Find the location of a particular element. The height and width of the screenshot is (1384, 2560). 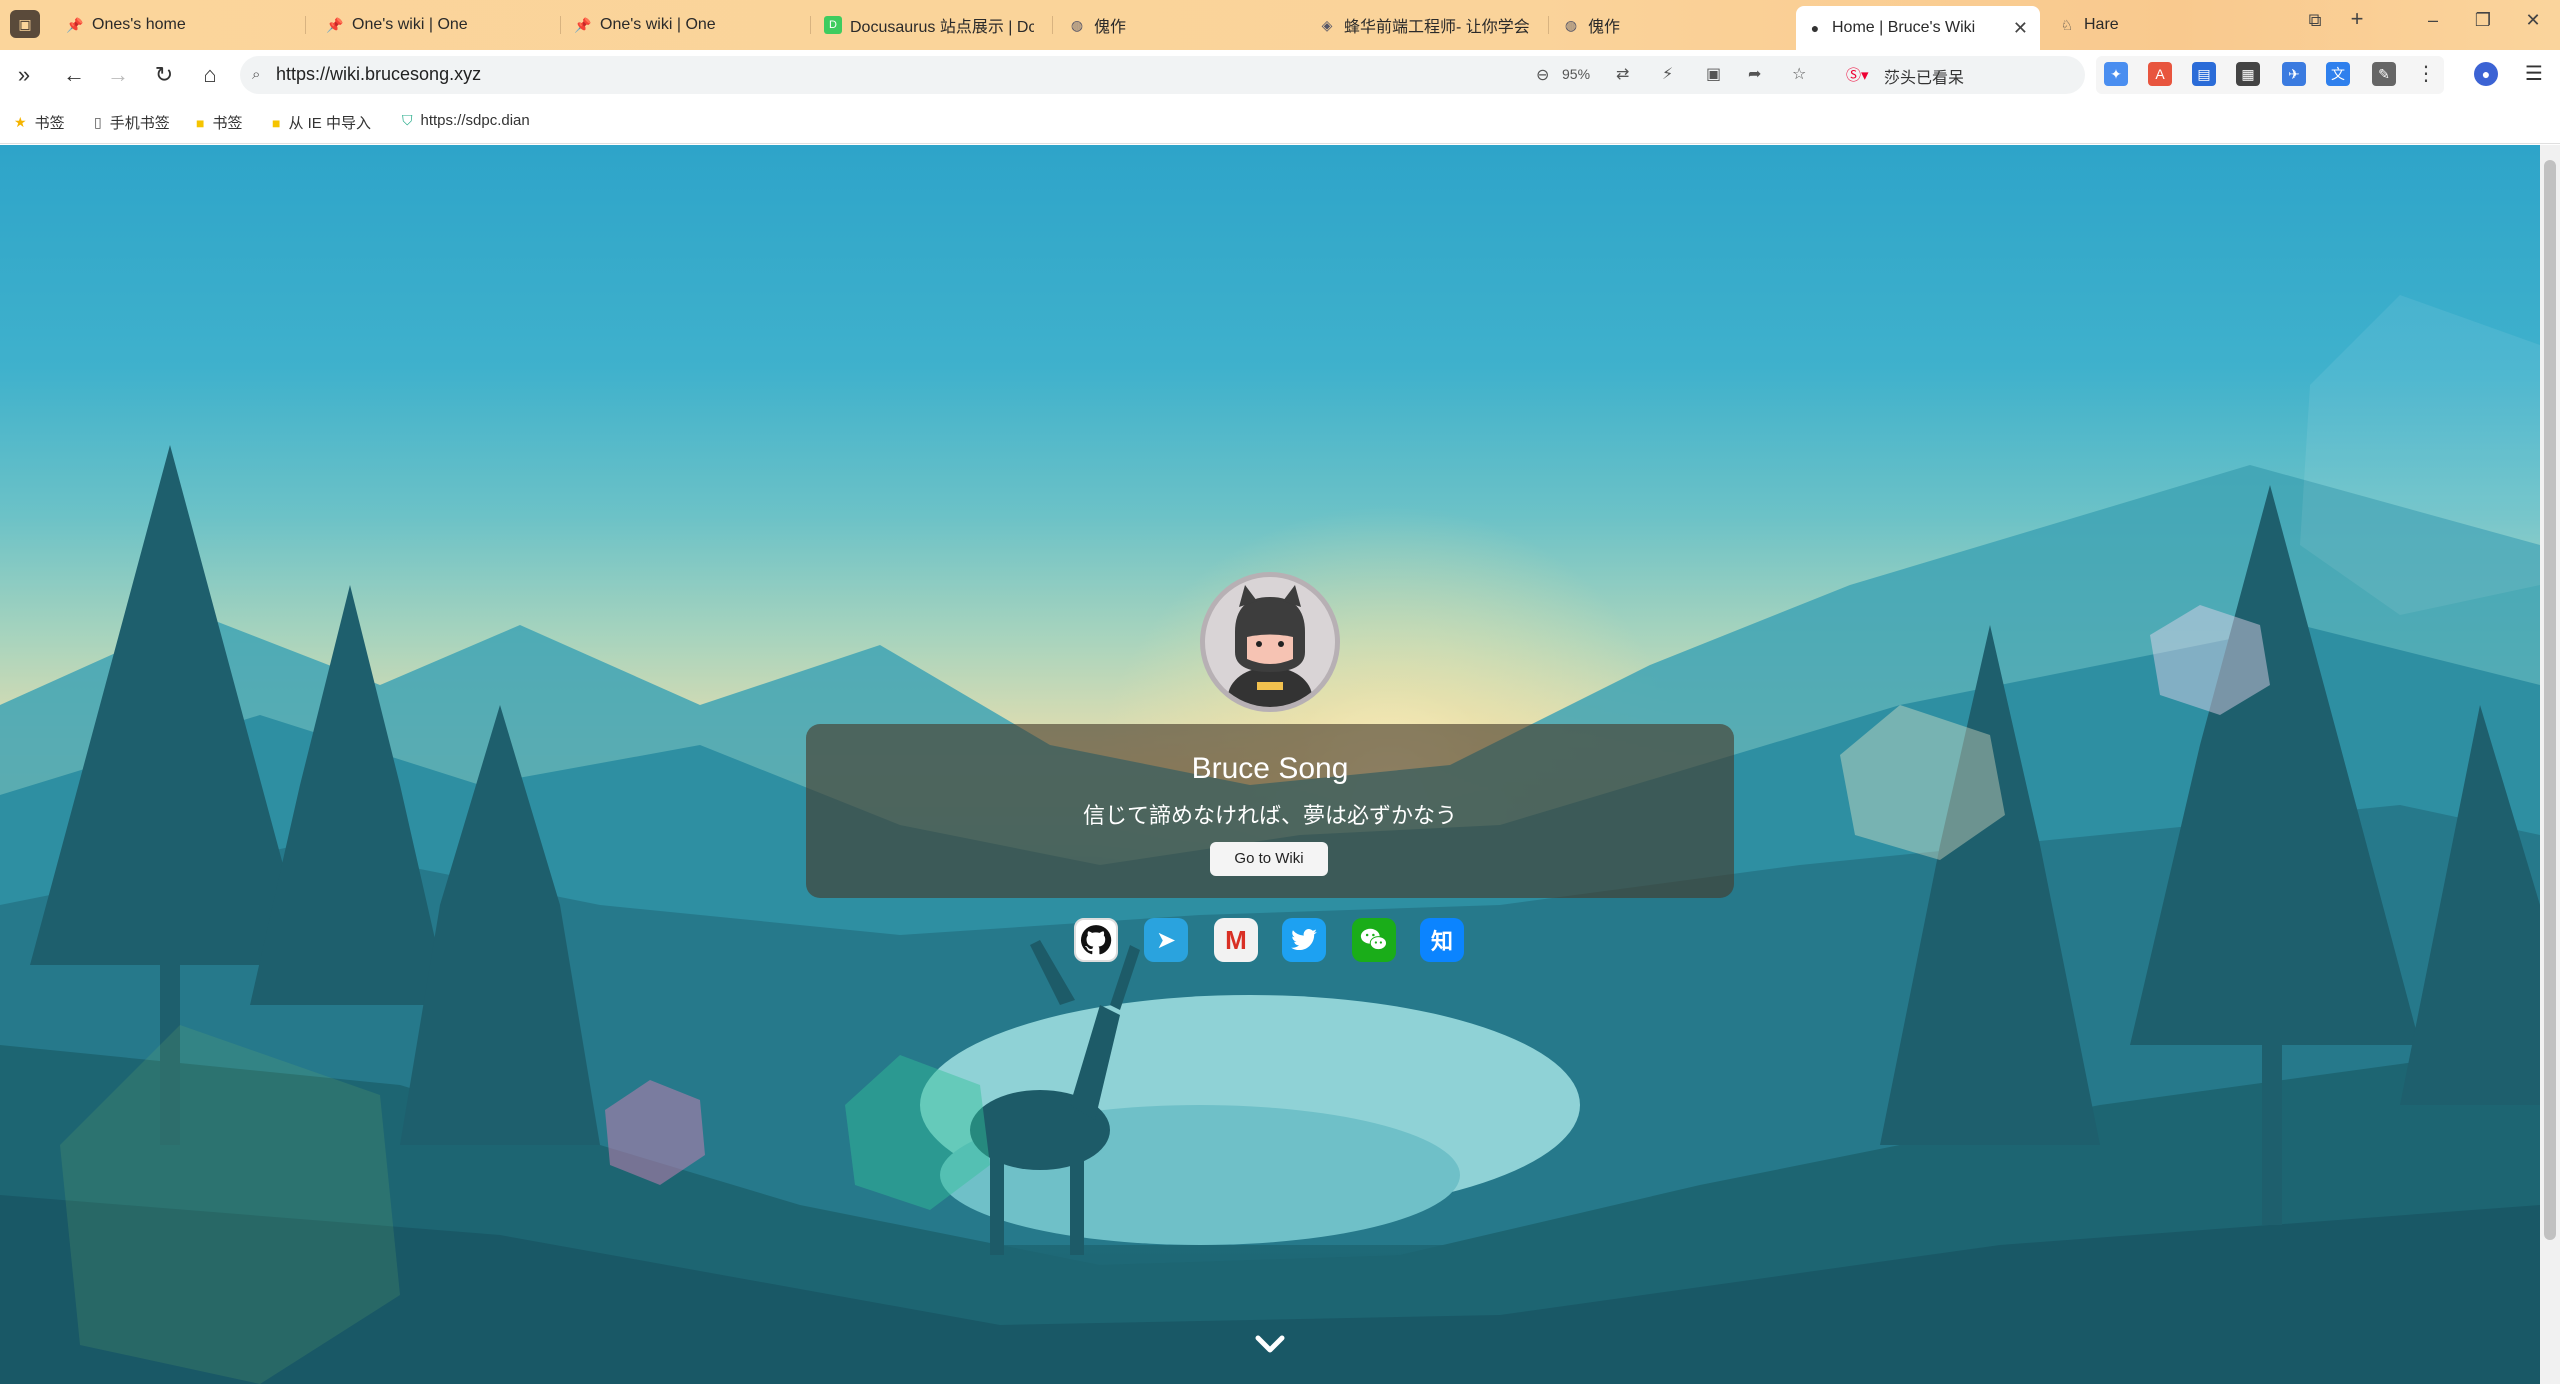

zhihu-icon: 知 is located at coordinates (1442, 940).